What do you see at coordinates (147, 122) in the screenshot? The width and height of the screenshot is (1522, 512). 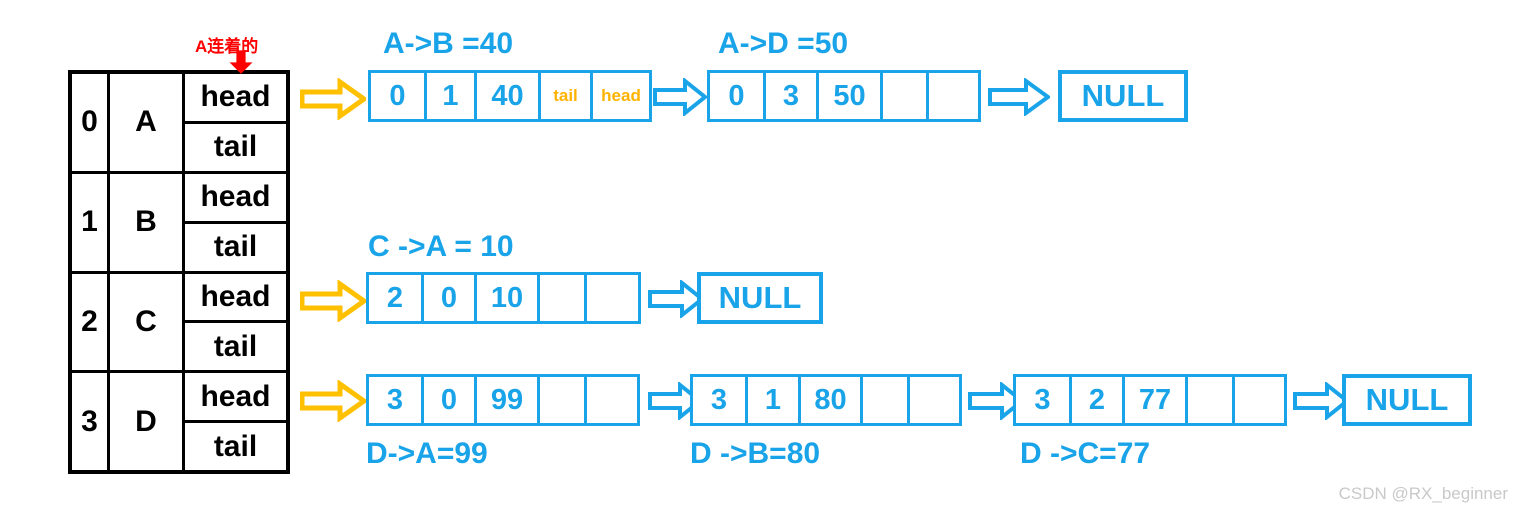 I see `row-vertex: A` at bounding box center [147, 122].